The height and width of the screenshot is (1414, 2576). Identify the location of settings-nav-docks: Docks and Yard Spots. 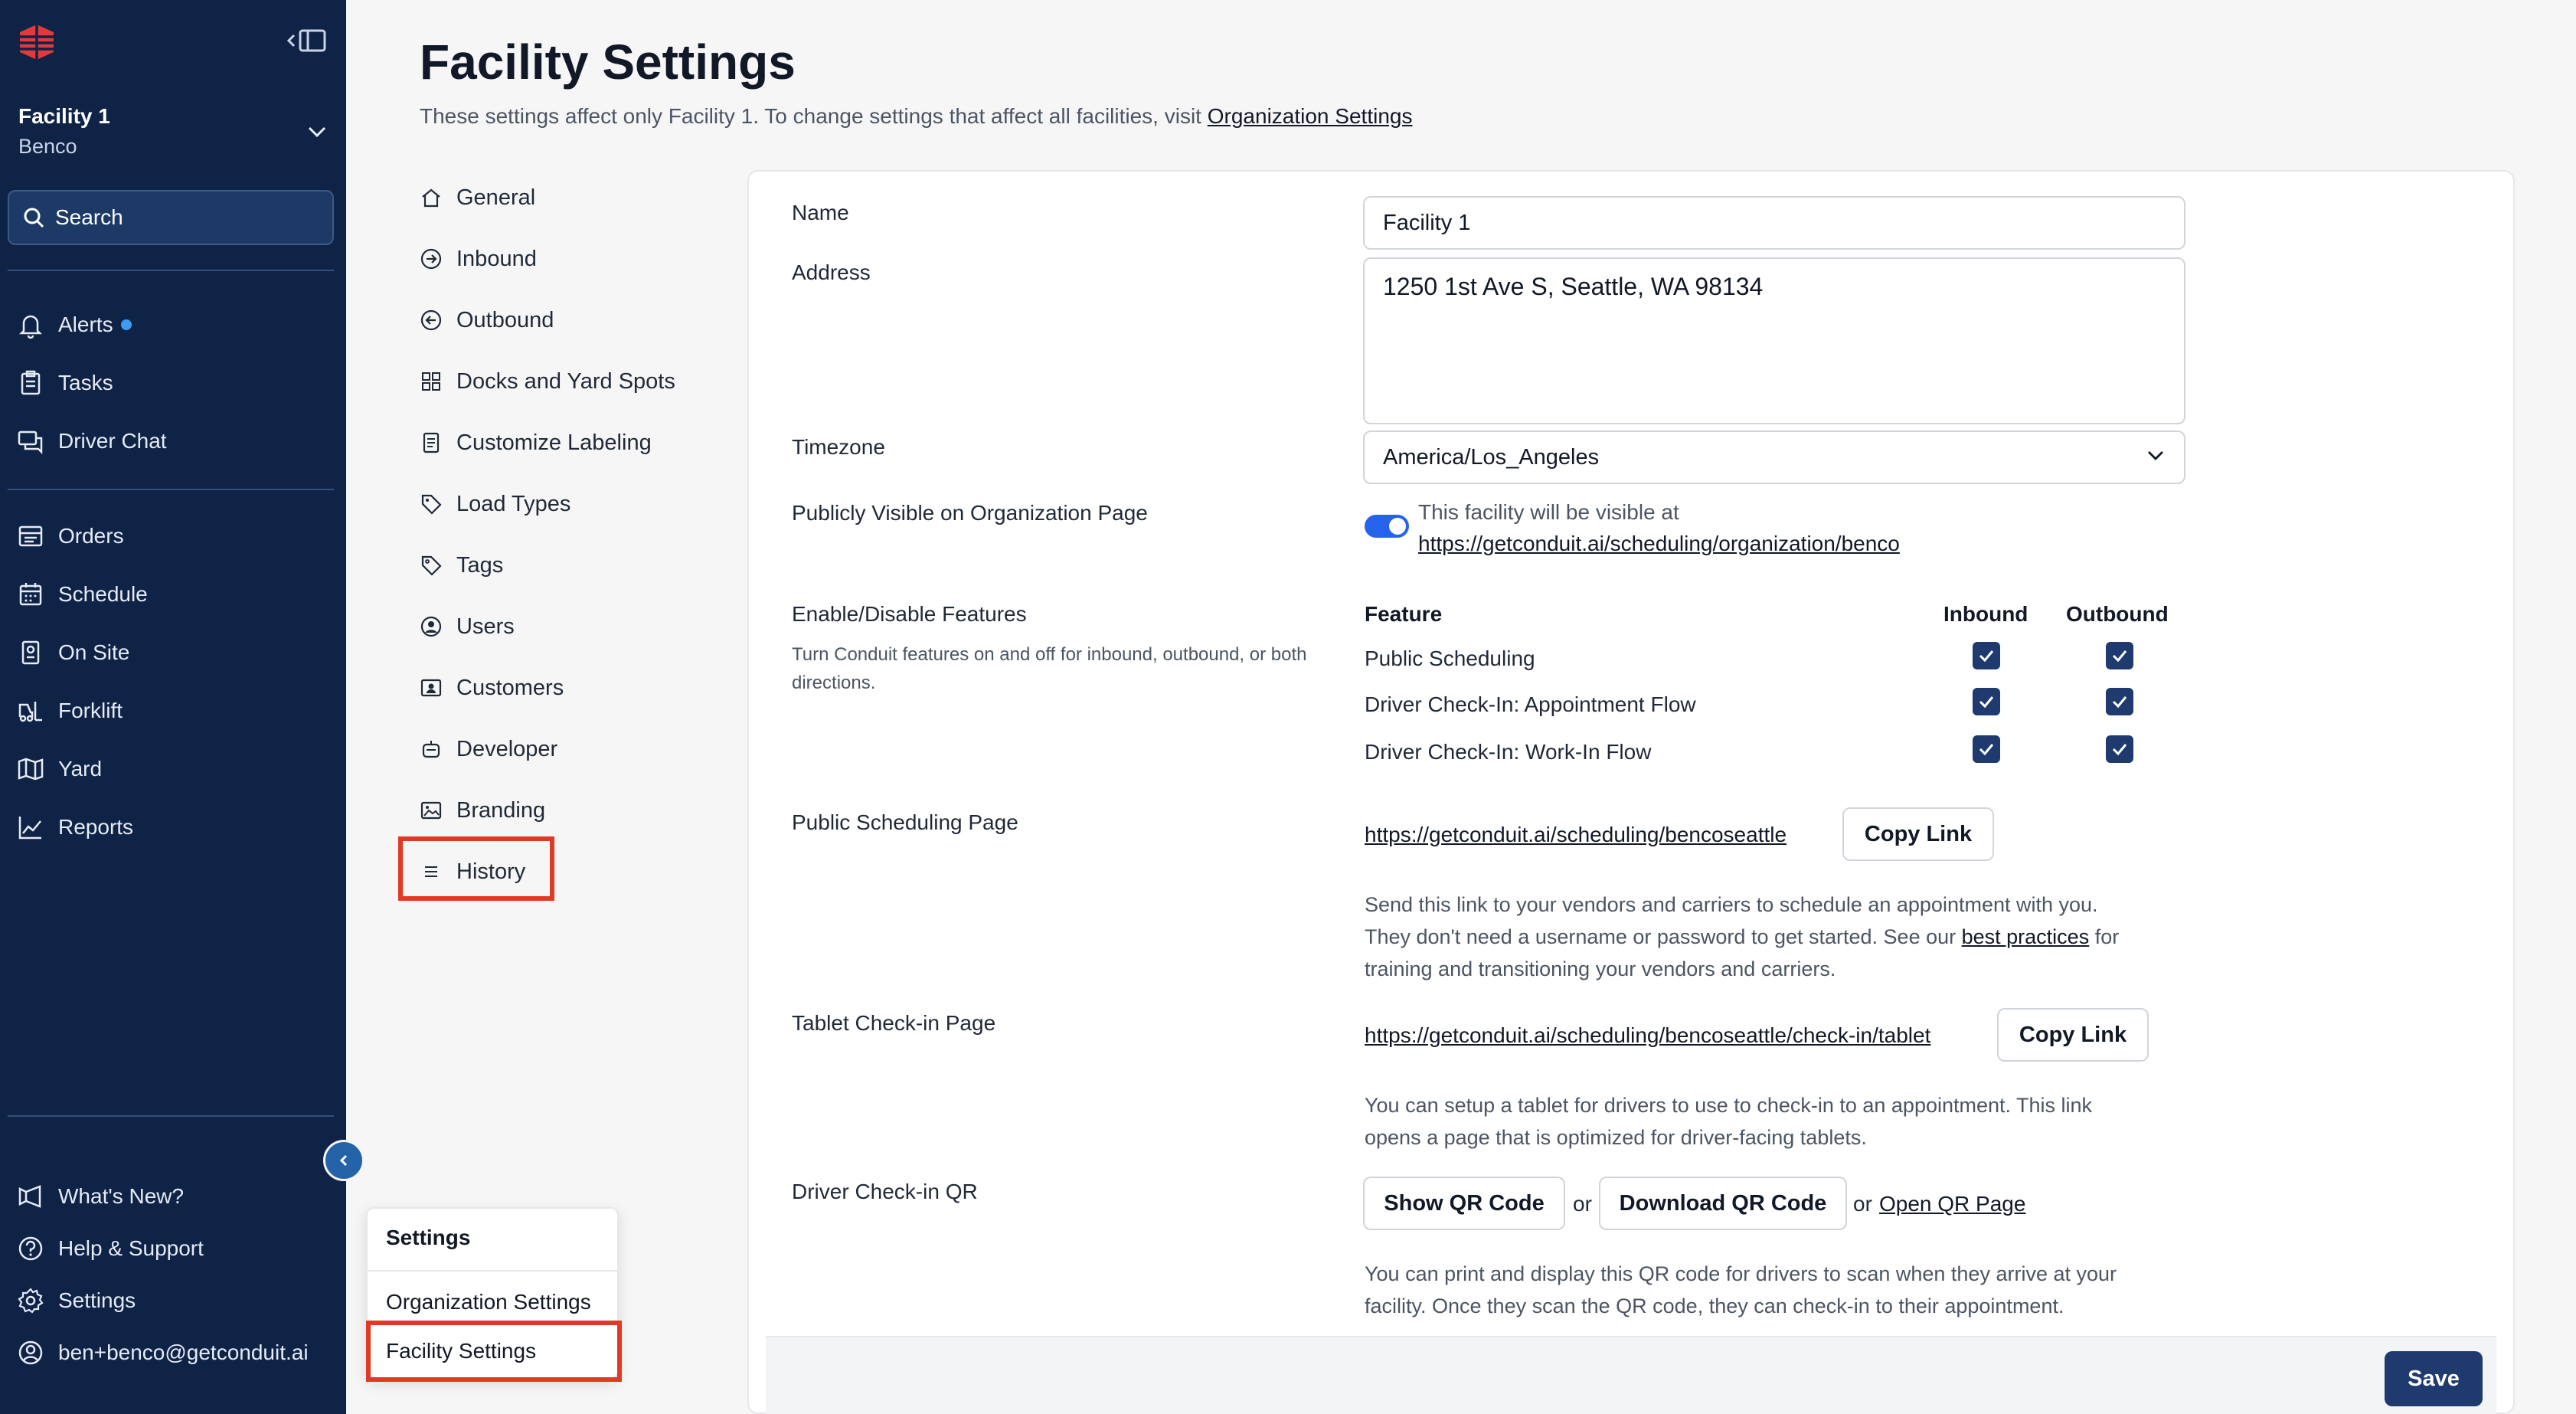
(547, 381).